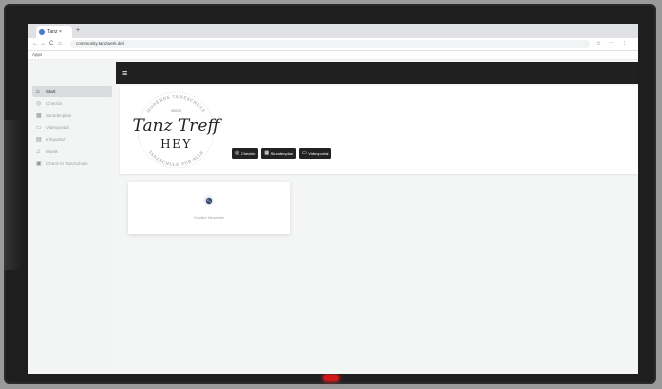 This screenshot has height=389, width=662. I want to click on bezel-reflection, so click(13, 195).